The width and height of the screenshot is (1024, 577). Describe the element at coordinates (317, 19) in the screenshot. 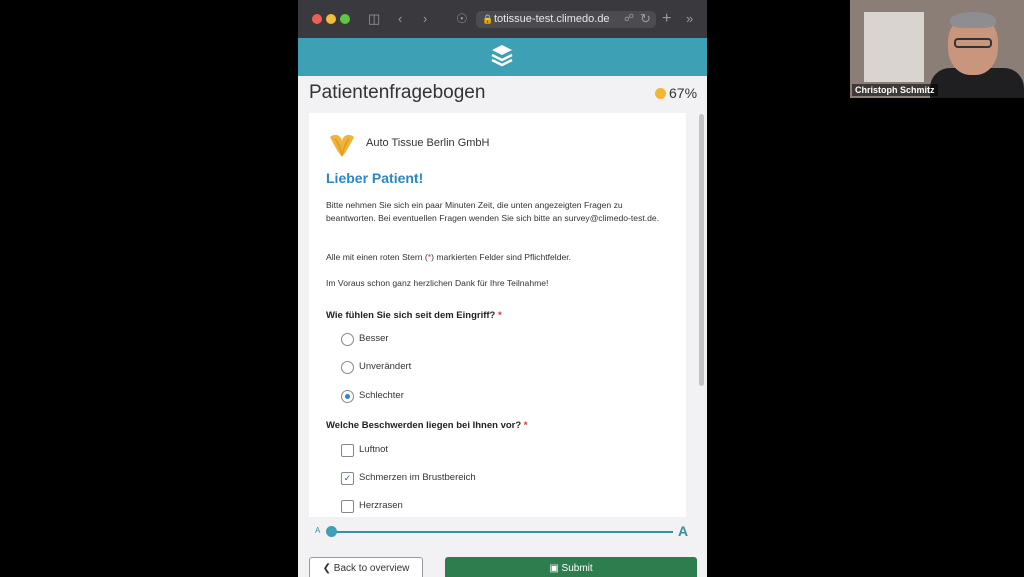

I see `close-window-button` at that location.